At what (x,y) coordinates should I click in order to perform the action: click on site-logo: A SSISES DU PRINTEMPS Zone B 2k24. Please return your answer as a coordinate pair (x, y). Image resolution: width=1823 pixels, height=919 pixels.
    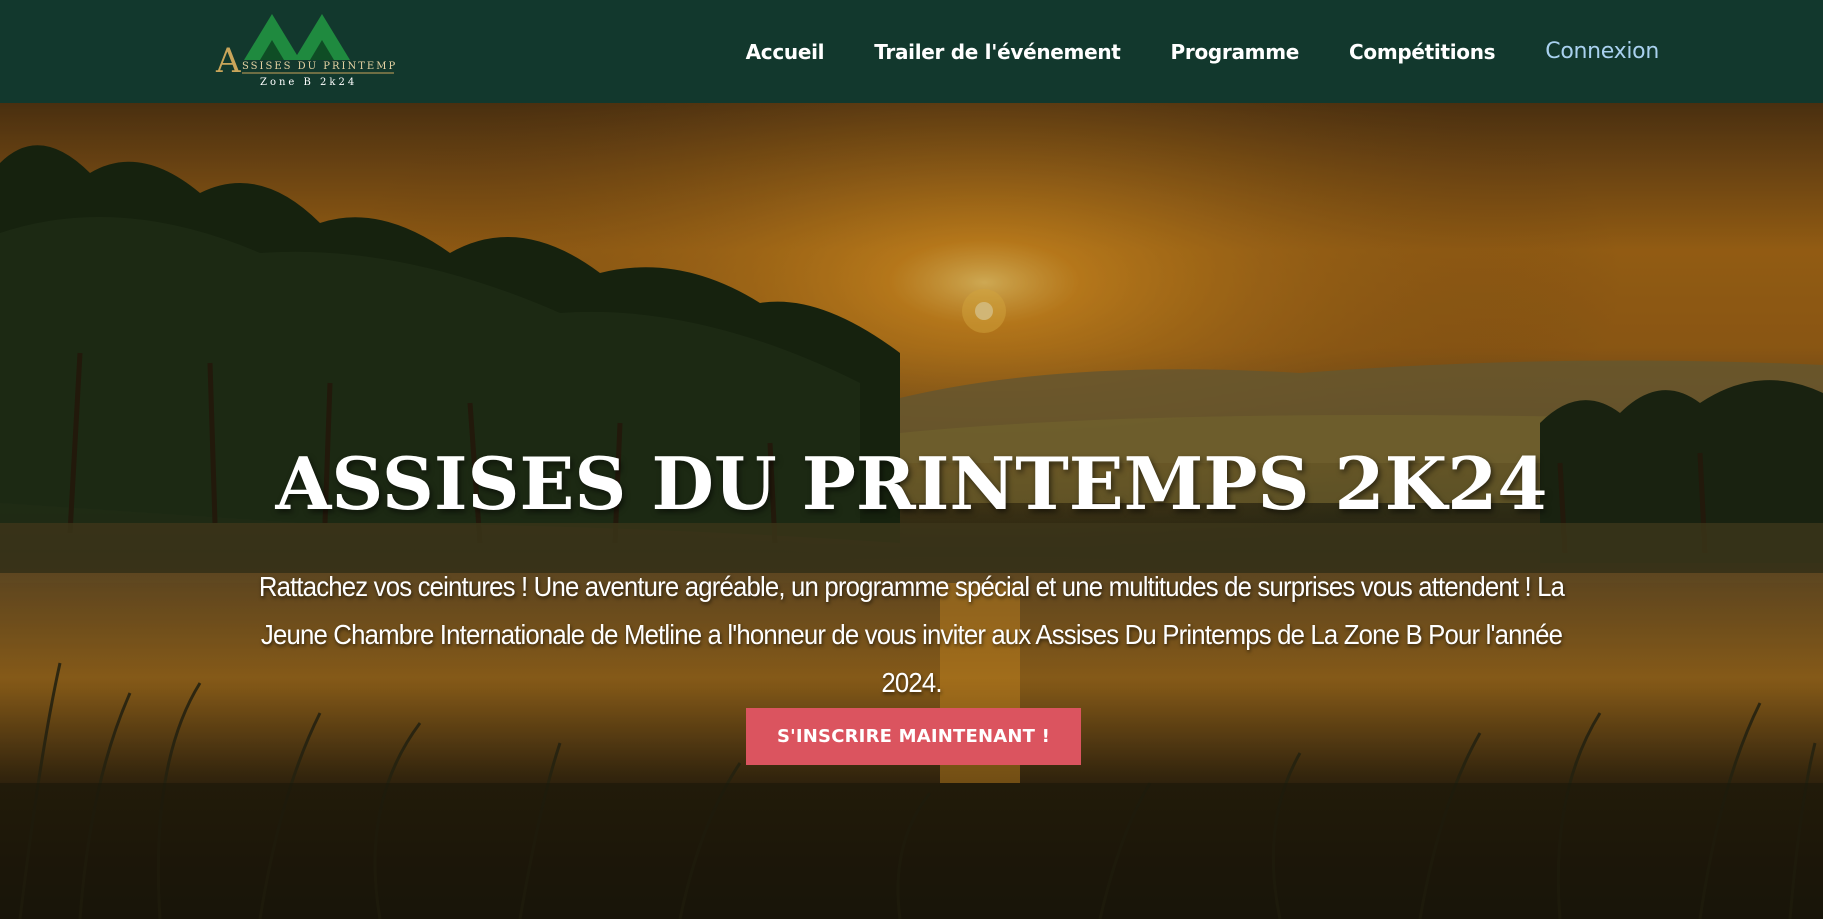
    Looking at the image, I should click on (306, 50).